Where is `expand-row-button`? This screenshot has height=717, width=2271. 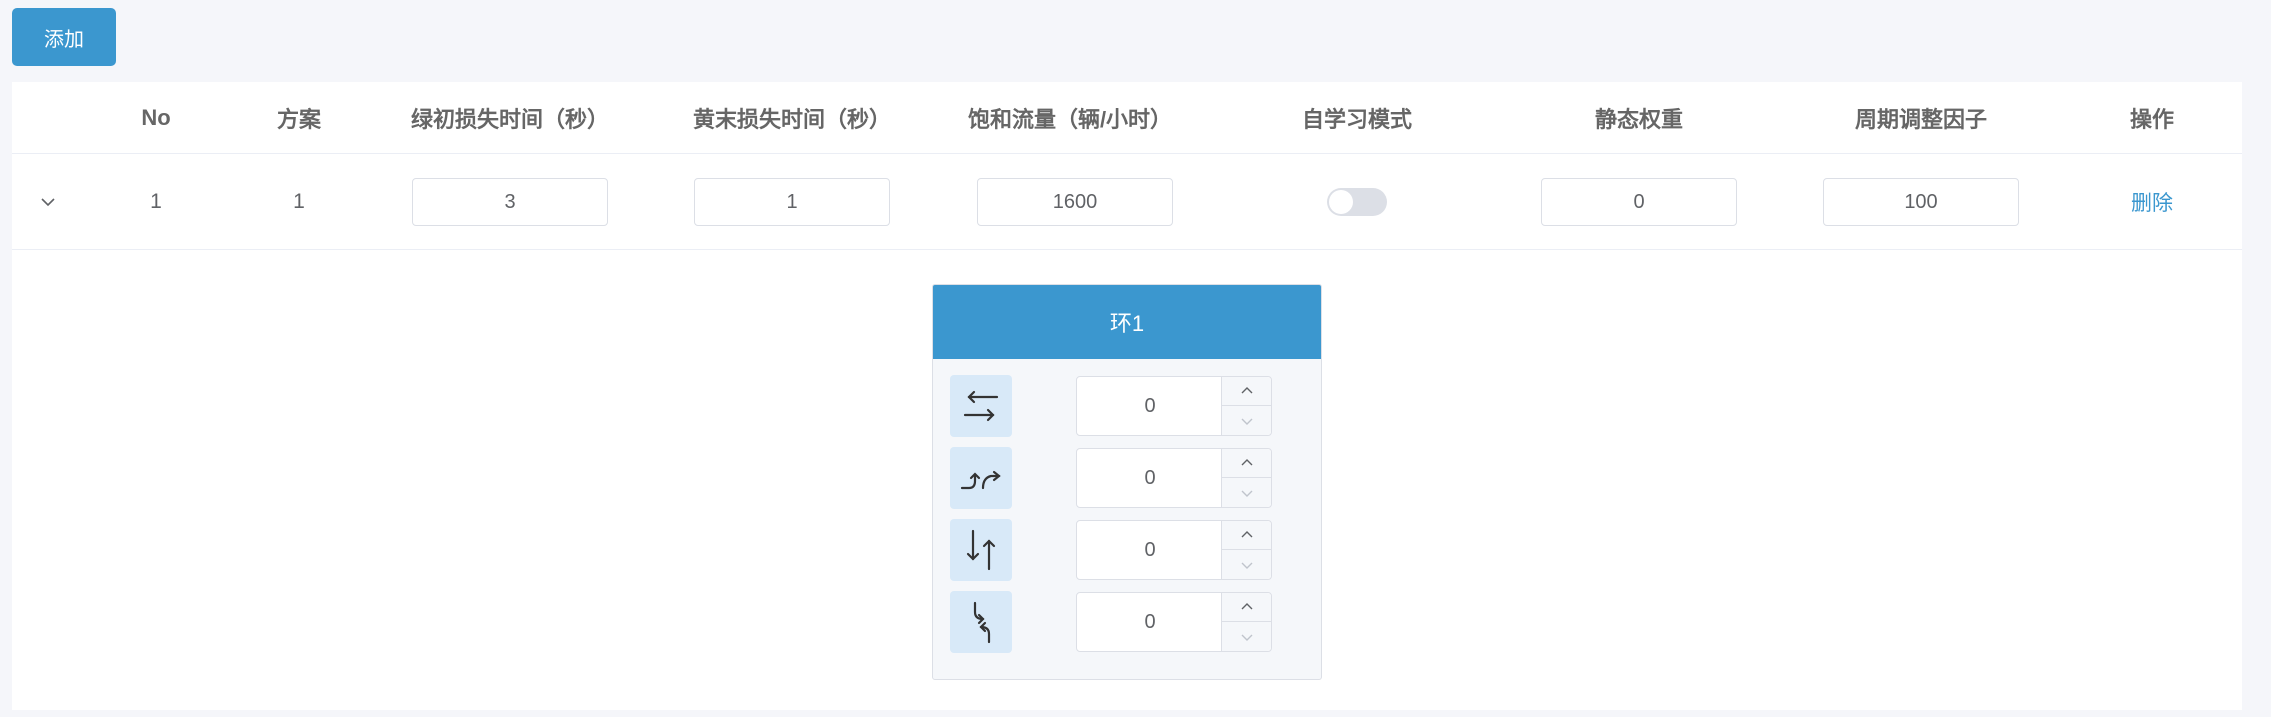 expand-row-button is located at coordinates (48, 202).